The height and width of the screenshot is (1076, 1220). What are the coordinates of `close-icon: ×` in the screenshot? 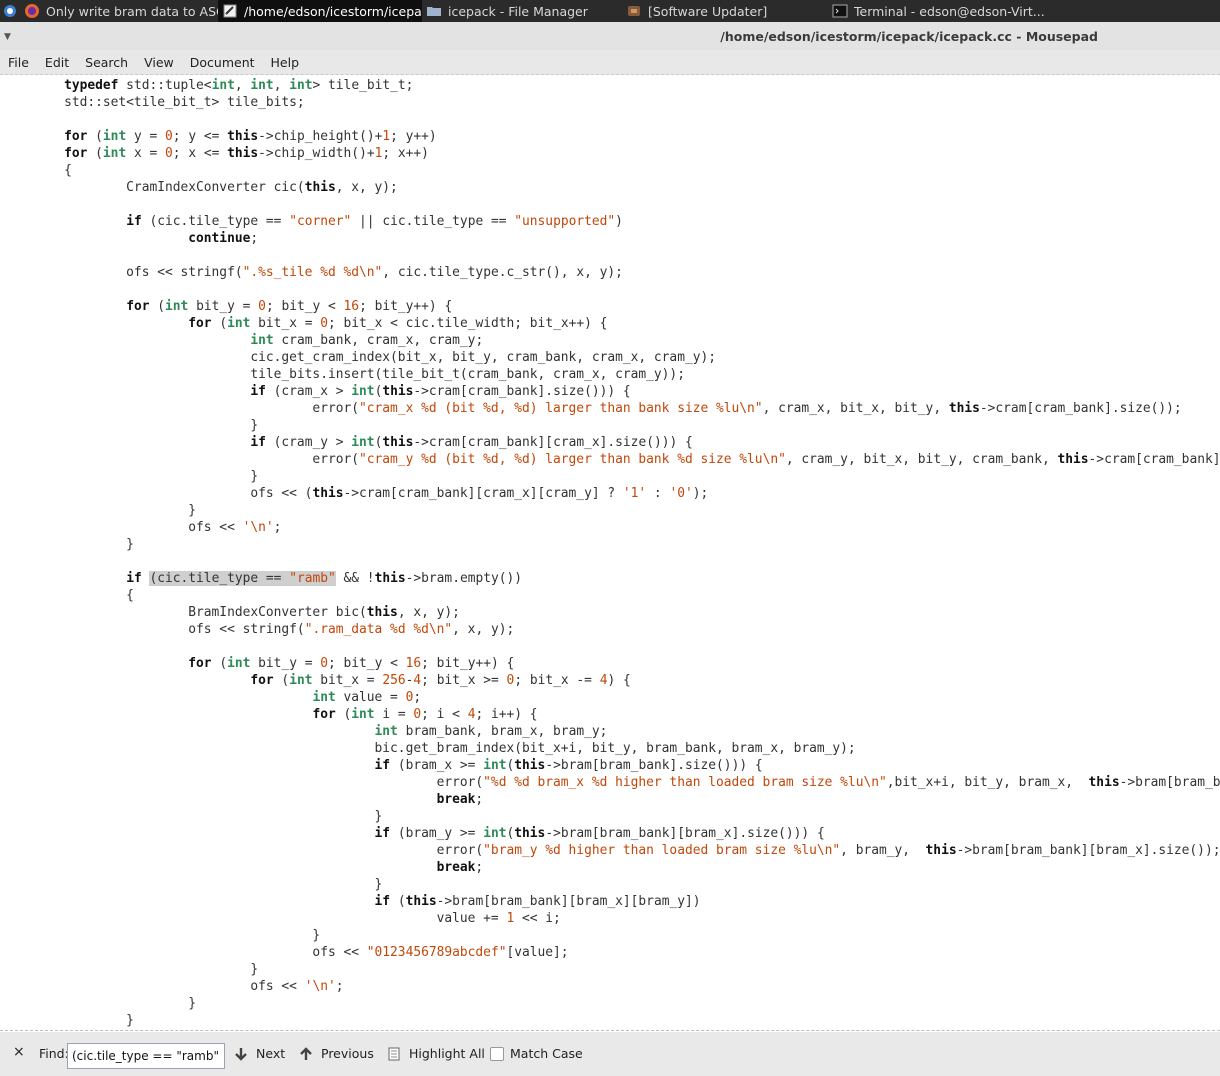 It's located at (19, 1052).